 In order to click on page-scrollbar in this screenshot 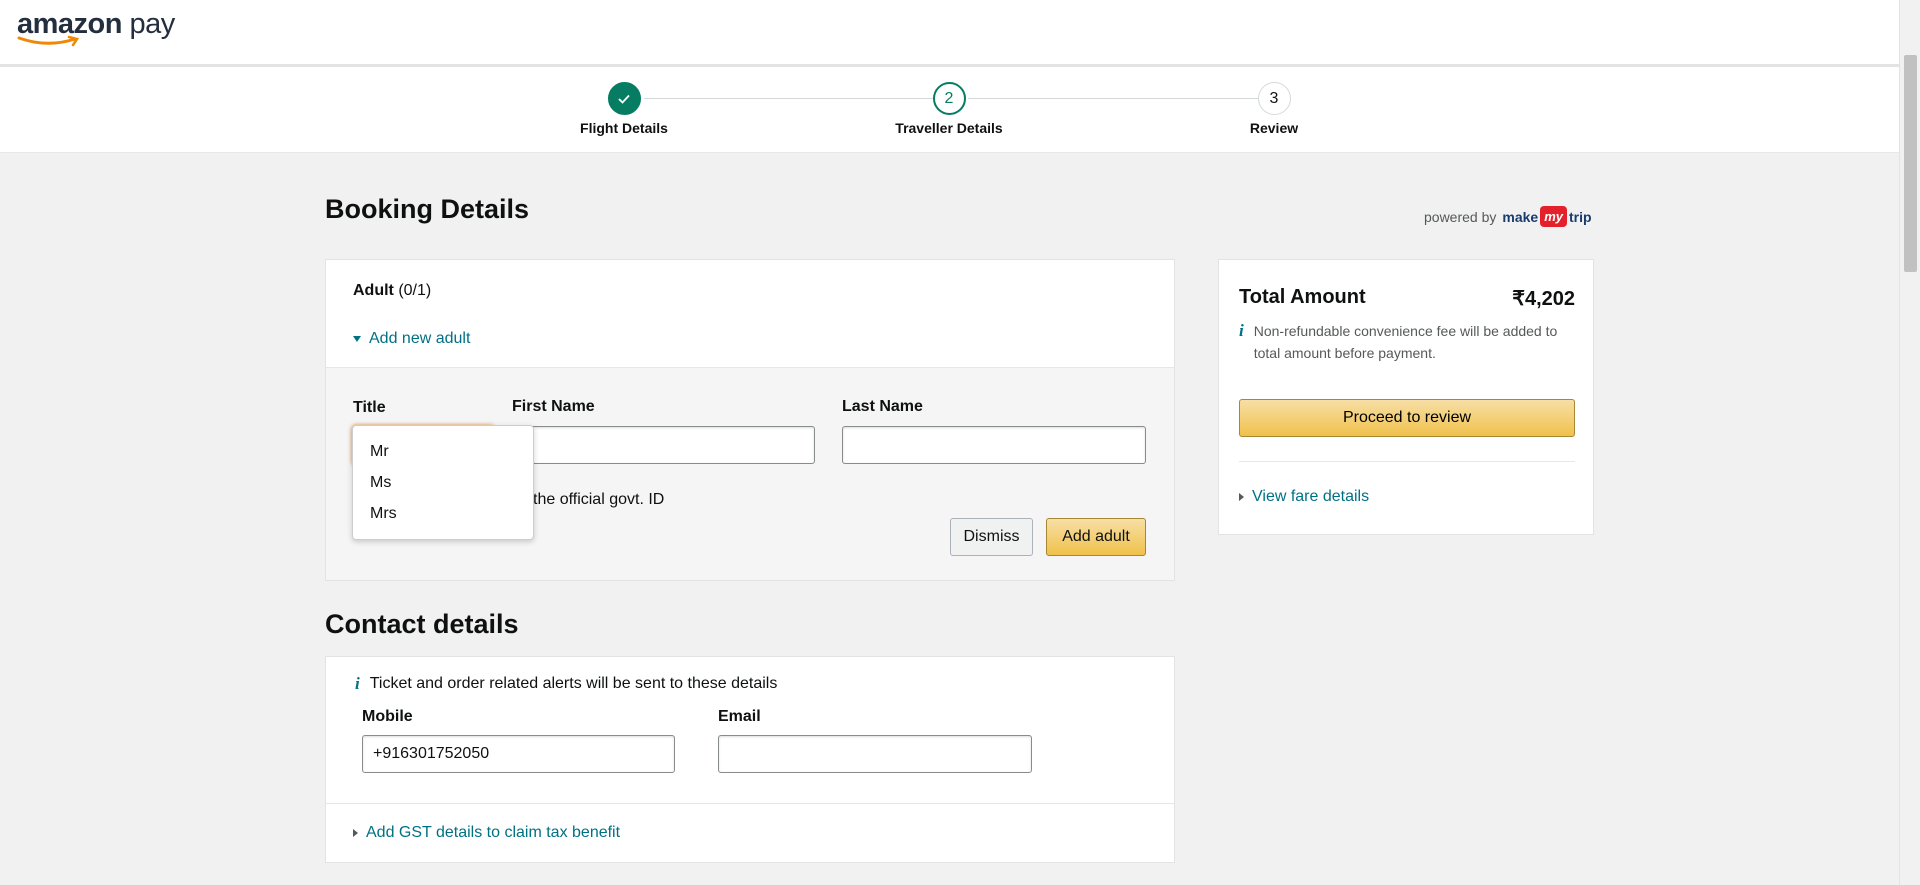, I will do `click(1909, 442)`.